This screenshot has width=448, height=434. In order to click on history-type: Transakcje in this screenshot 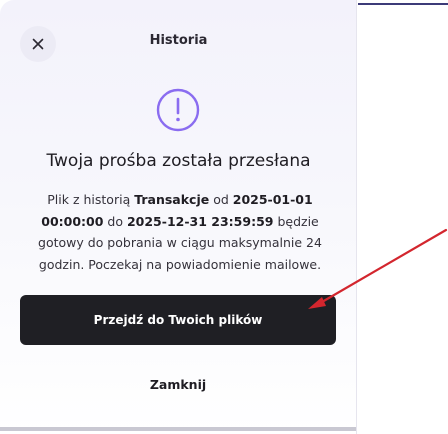, I will do `click(172, 199)`.